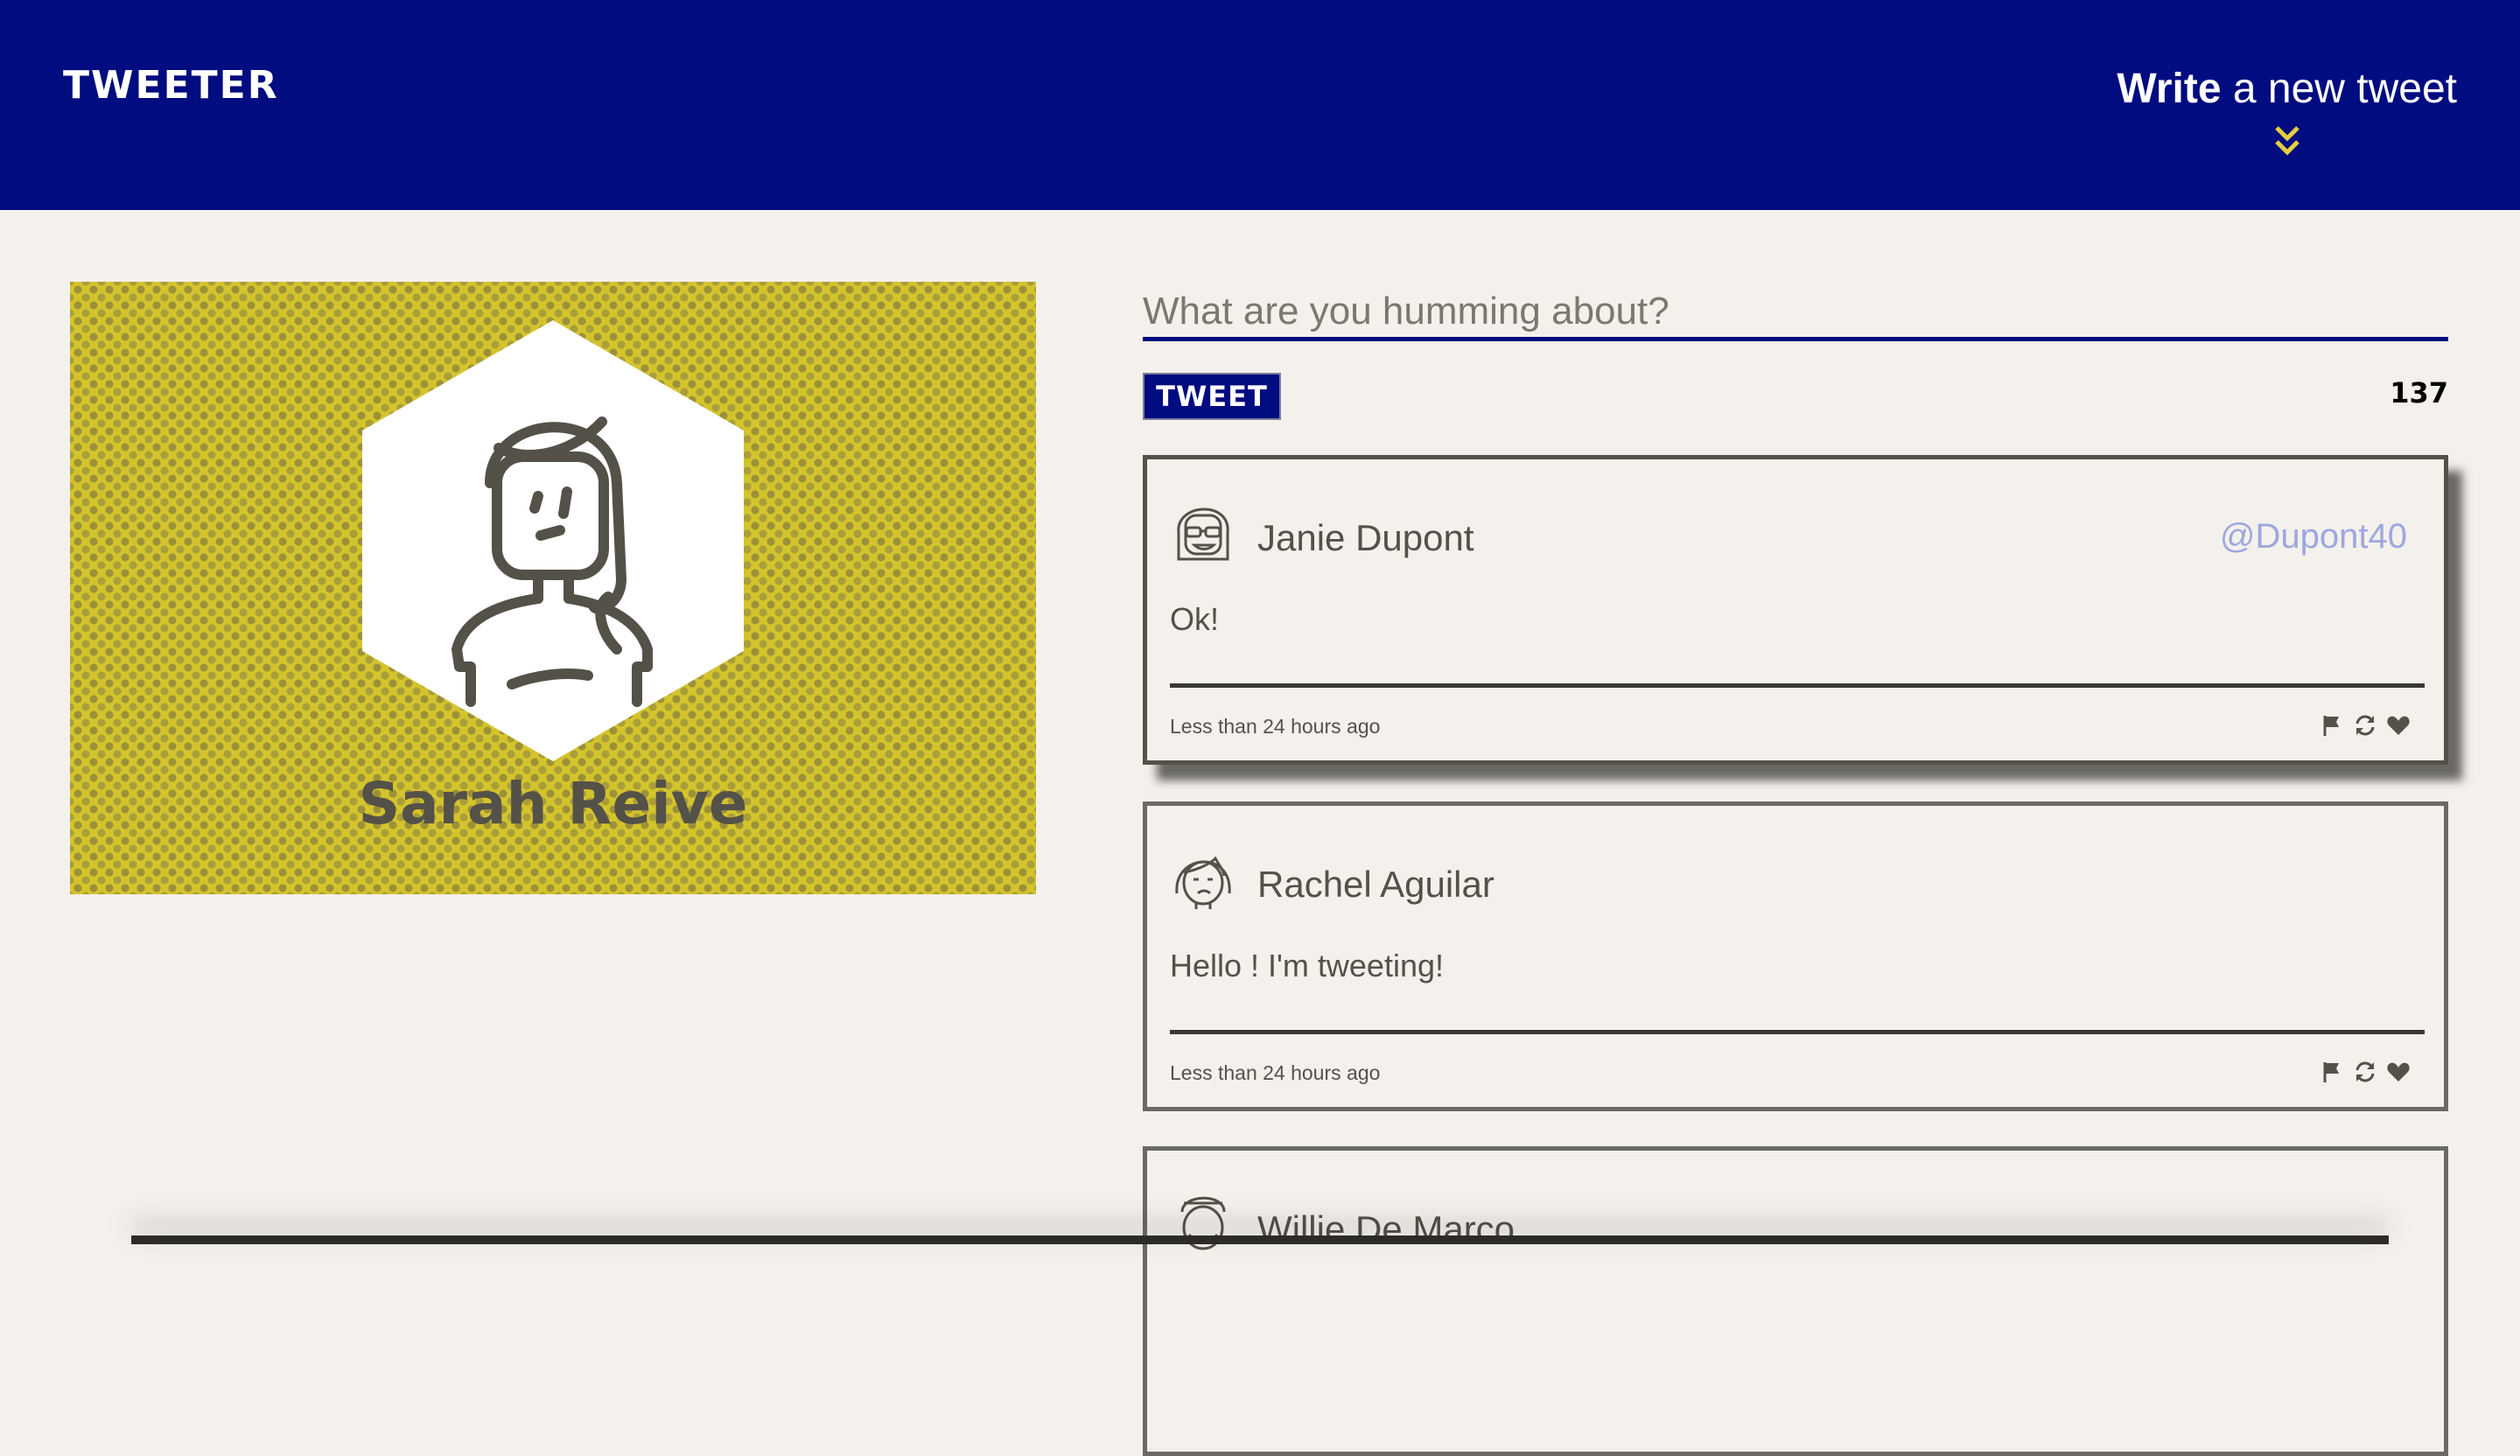  Describe the element at coordinates (1212, 396) in the screenshot. I see `tweet-submit-button: TWEET` at that location.